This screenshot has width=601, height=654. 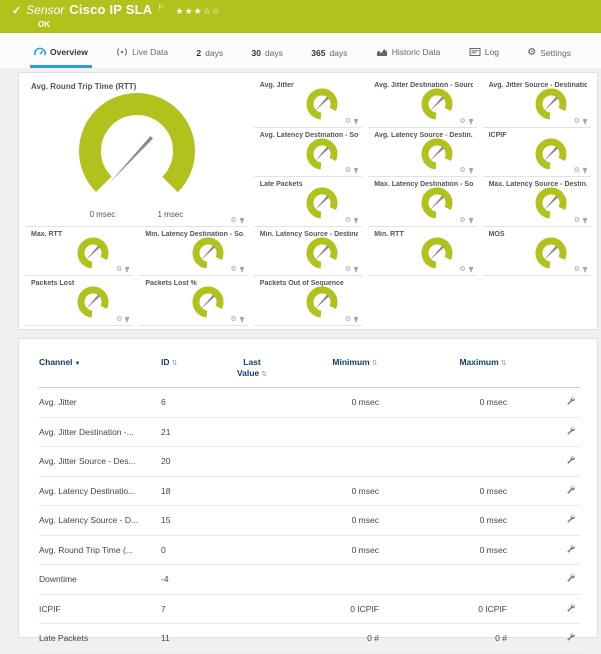 What do you see at coordinates (536, 251) in the screenshot?
I see `gauge-card: MOS ⚙` at bounding box center [536, 251].